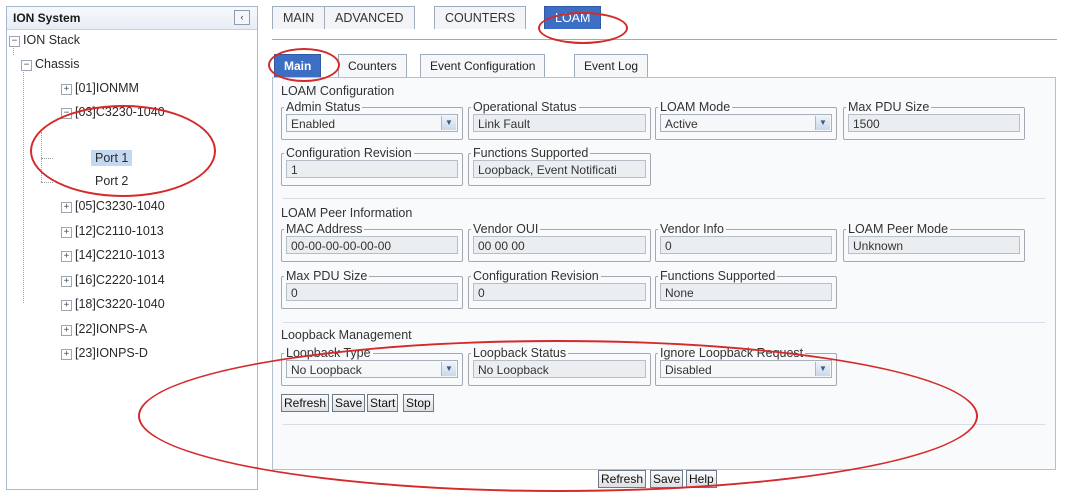 The height and width of the screenshot is (493, 1070). I want to click on mac-address-value: 00-00-00-00-00-00, so click(372, 245).